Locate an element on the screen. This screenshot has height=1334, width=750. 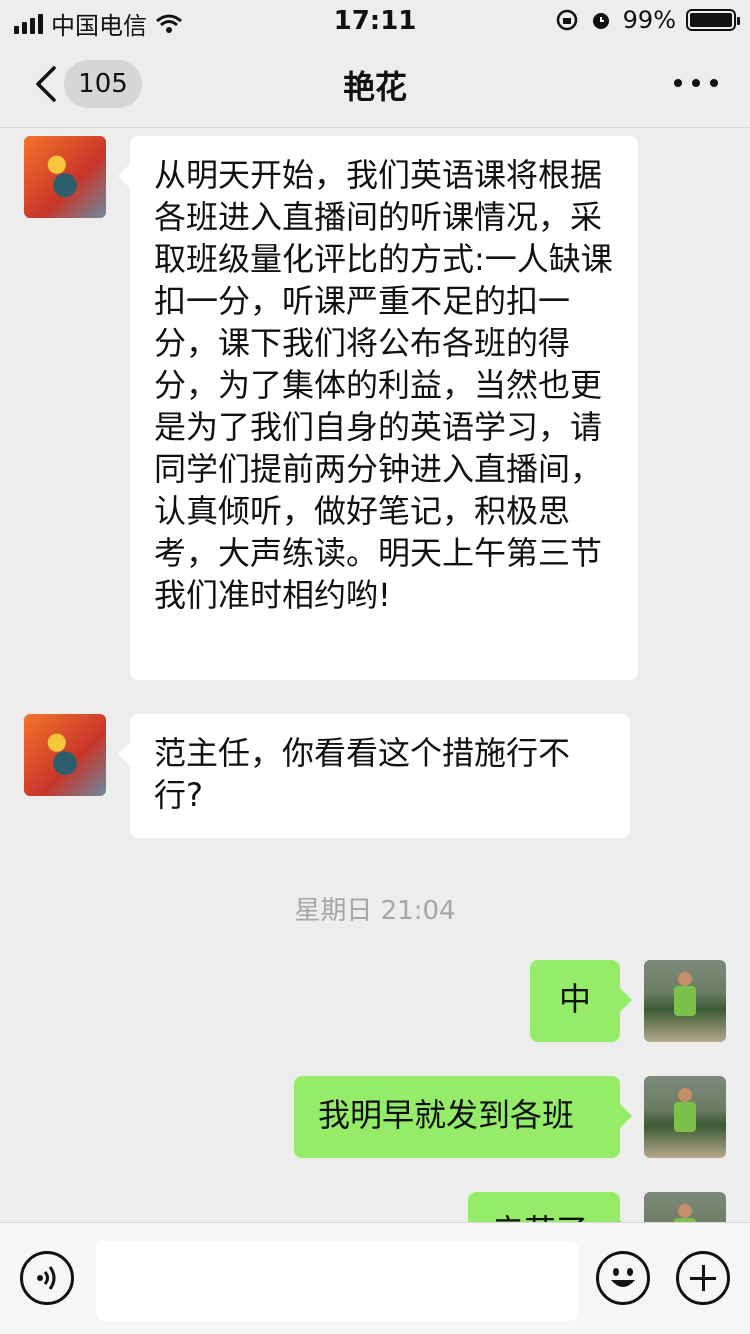
message-bubble: 辛苦了 is located at coordinates (550, 1207).